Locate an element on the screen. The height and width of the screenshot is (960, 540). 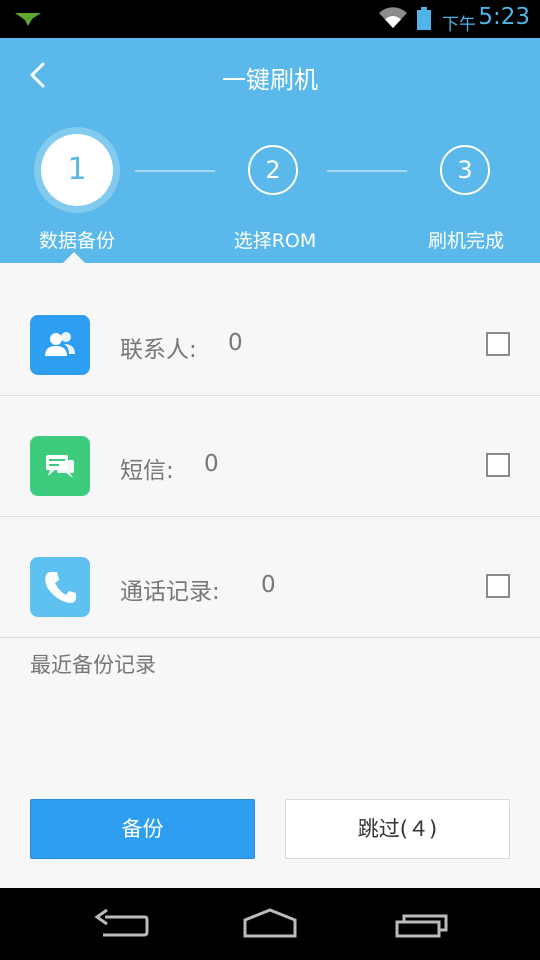
calllog-checkbox is located at coordinates (498, 586).